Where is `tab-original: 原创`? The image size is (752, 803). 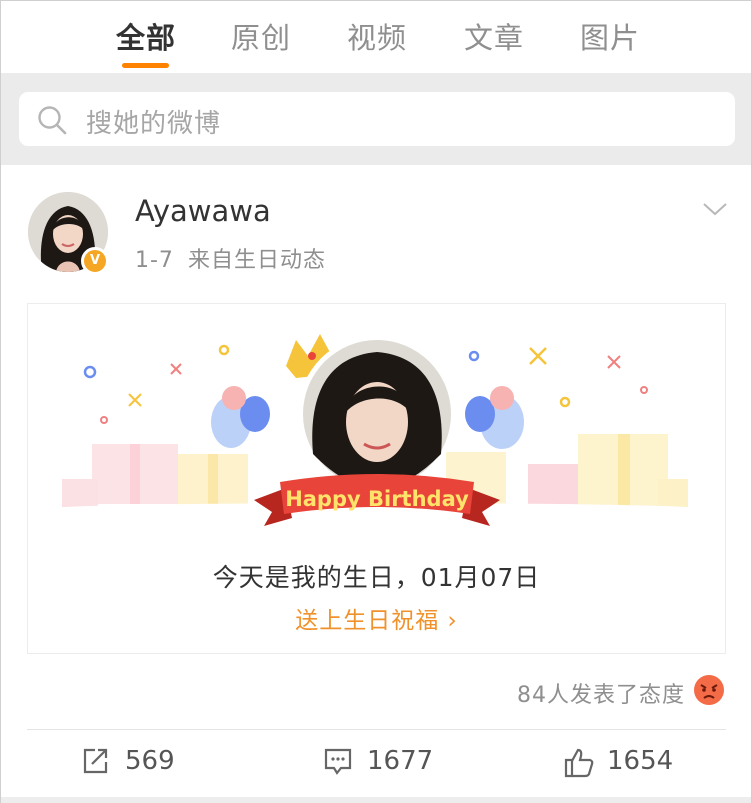 tab-original: 原创 is located at coordinates (261, 36).